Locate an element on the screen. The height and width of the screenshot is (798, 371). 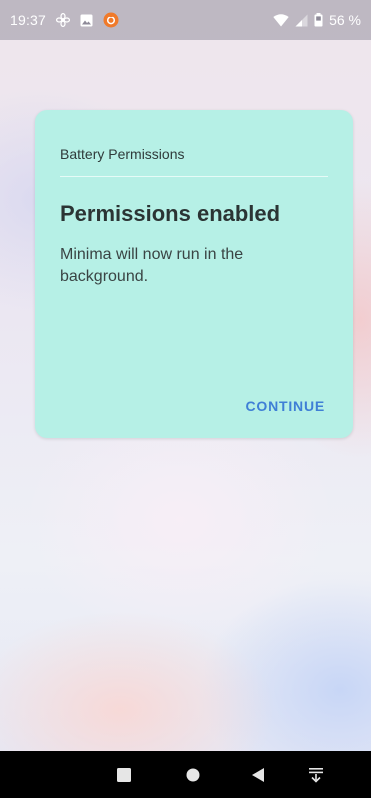
home-button is located at coordinates (193, 775).